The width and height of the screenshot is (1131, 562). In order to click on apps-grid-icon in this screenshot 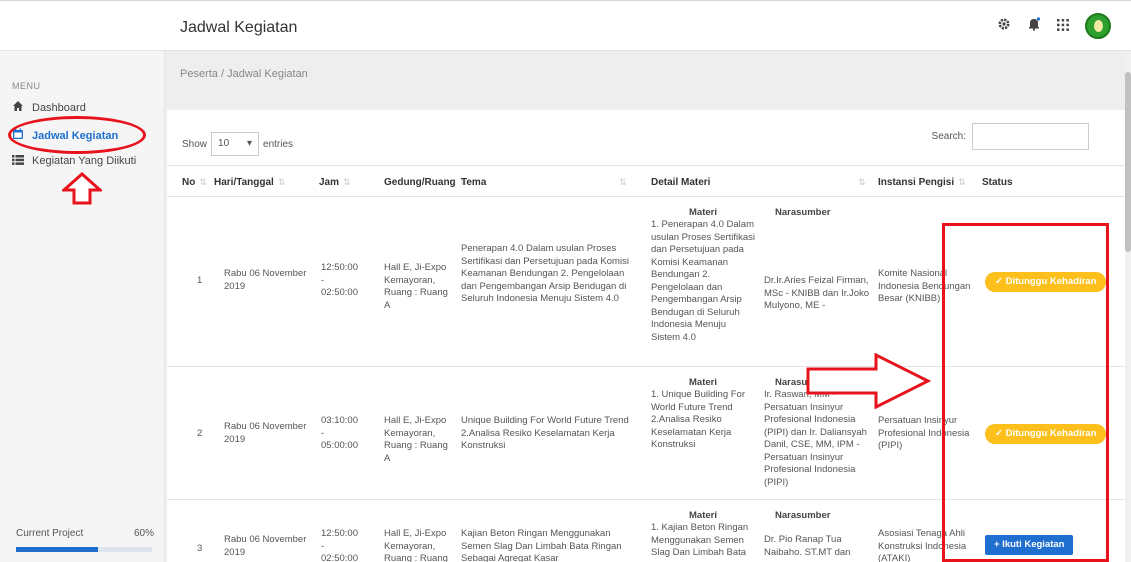, I will do `click(1063, 26)`.